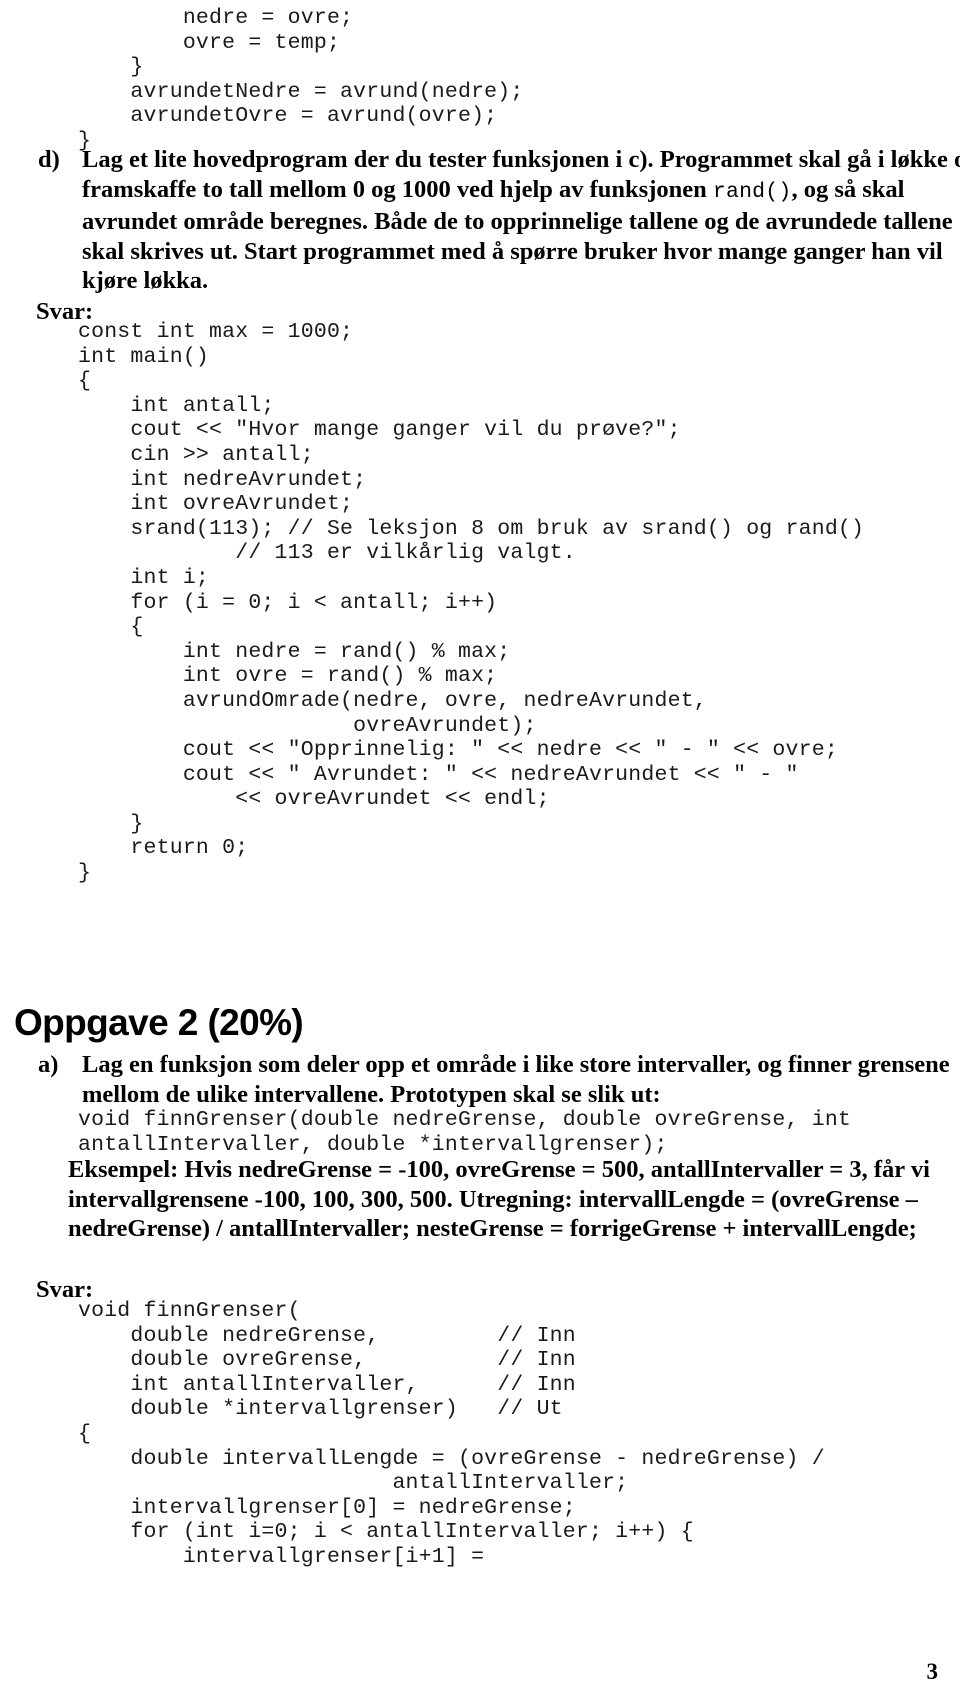  What do you see at coordinates (932, 1671) in the screenshot?
I see `page-number: 3` at bounding box center [932, 1671].